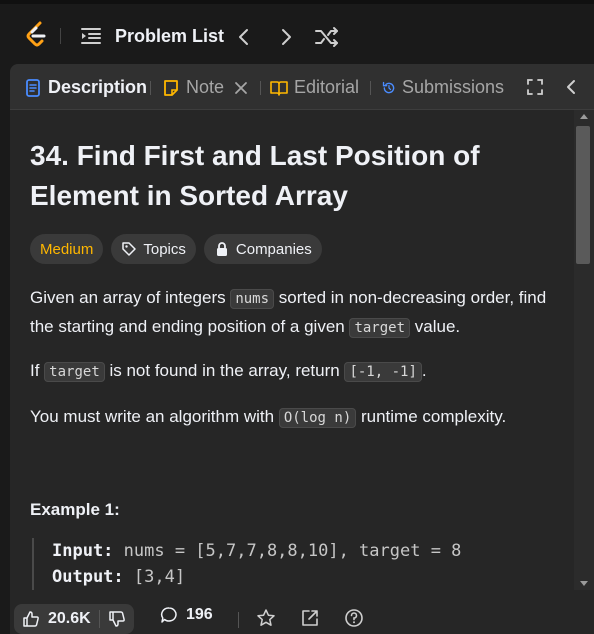 This screenshot has height=634, width=594. Describe the element at coordinates (584, 116) in the screenshot. I see `scroll-up-arrow-icon` at that location.